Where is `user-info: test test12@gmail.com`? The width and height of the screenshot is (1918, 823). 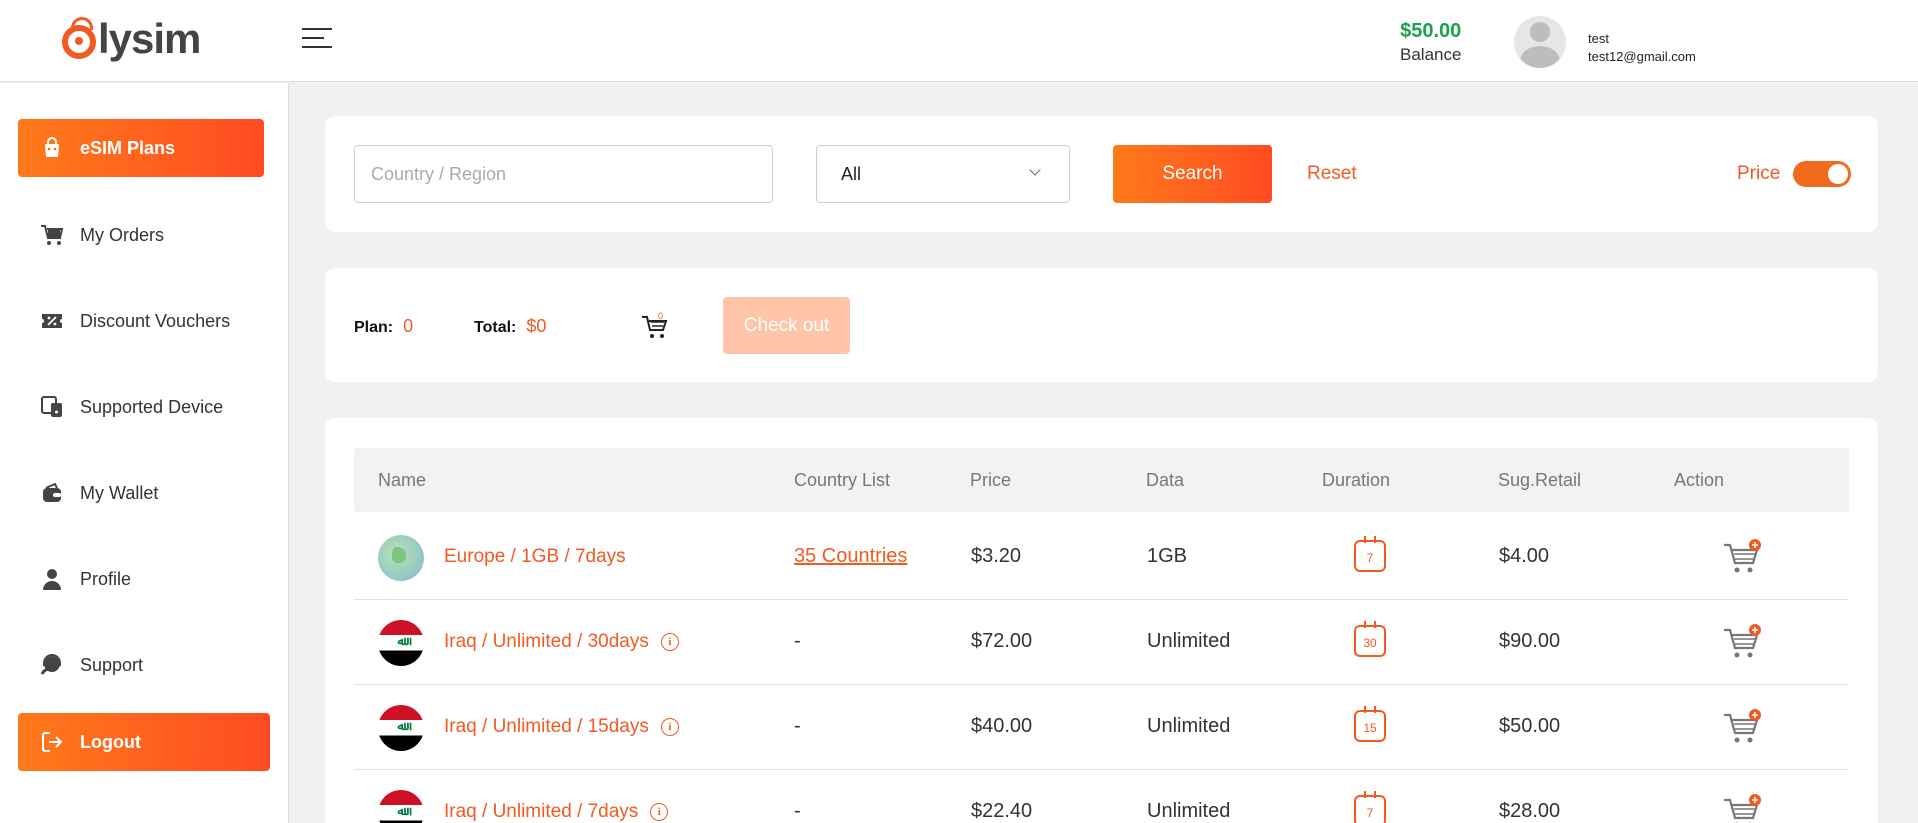
user-info: test test12@gmail.com is located at coordinates (1642, 48).